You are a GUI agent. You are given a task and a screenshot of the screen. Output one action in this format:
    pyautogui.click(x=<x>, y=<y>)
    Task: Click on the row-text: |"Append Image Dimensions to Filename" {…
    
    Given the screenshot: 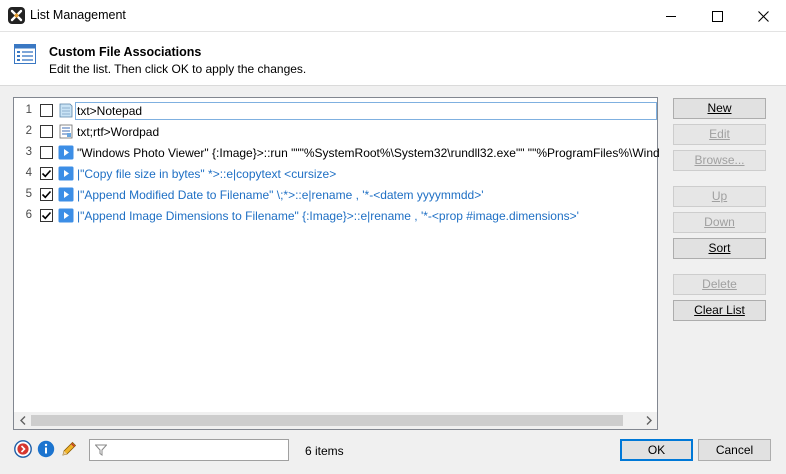 What is the action you would take?
    pyautogui.click(x=328, y=216)
    